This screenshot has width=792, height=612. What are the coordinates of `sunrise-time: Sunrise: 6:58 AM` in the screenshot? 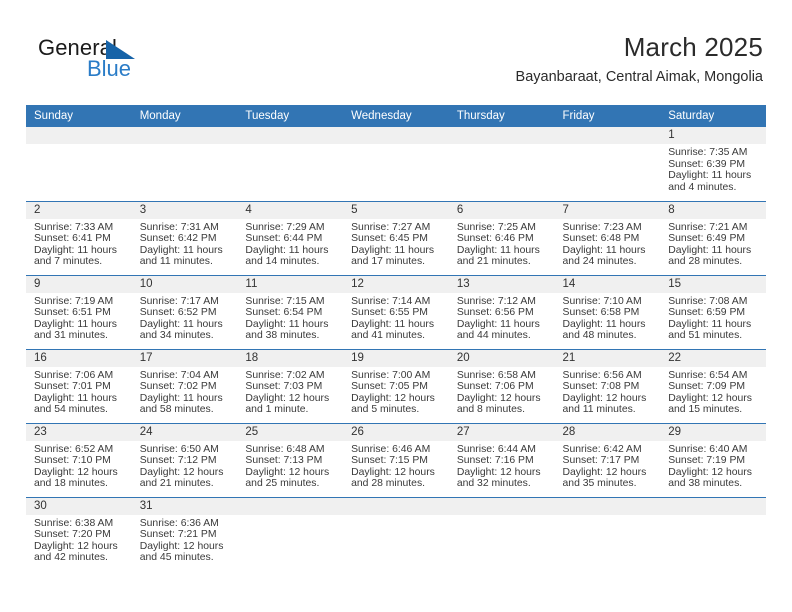 It's located at (496, 375).